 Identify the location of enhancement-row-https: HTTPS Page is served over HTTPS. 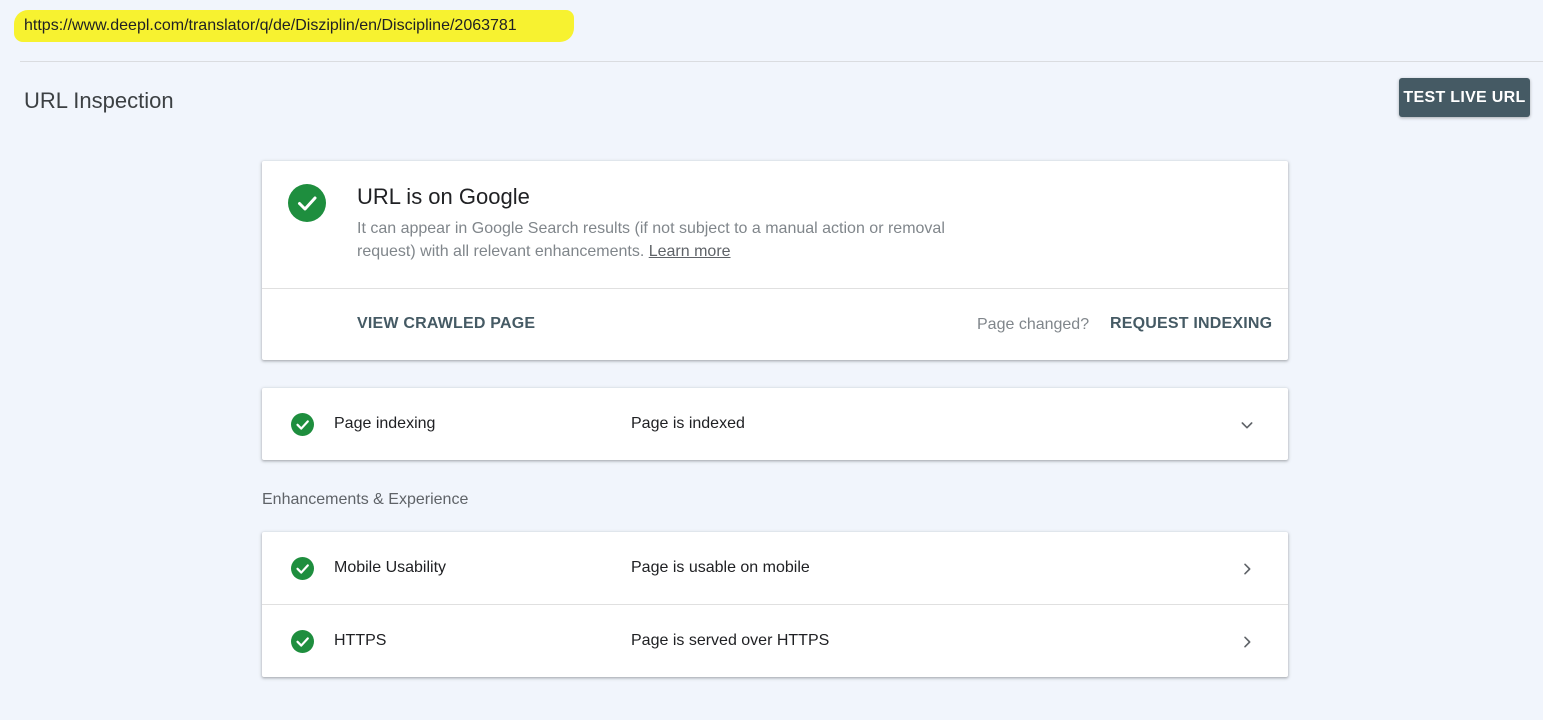
(775, 641).